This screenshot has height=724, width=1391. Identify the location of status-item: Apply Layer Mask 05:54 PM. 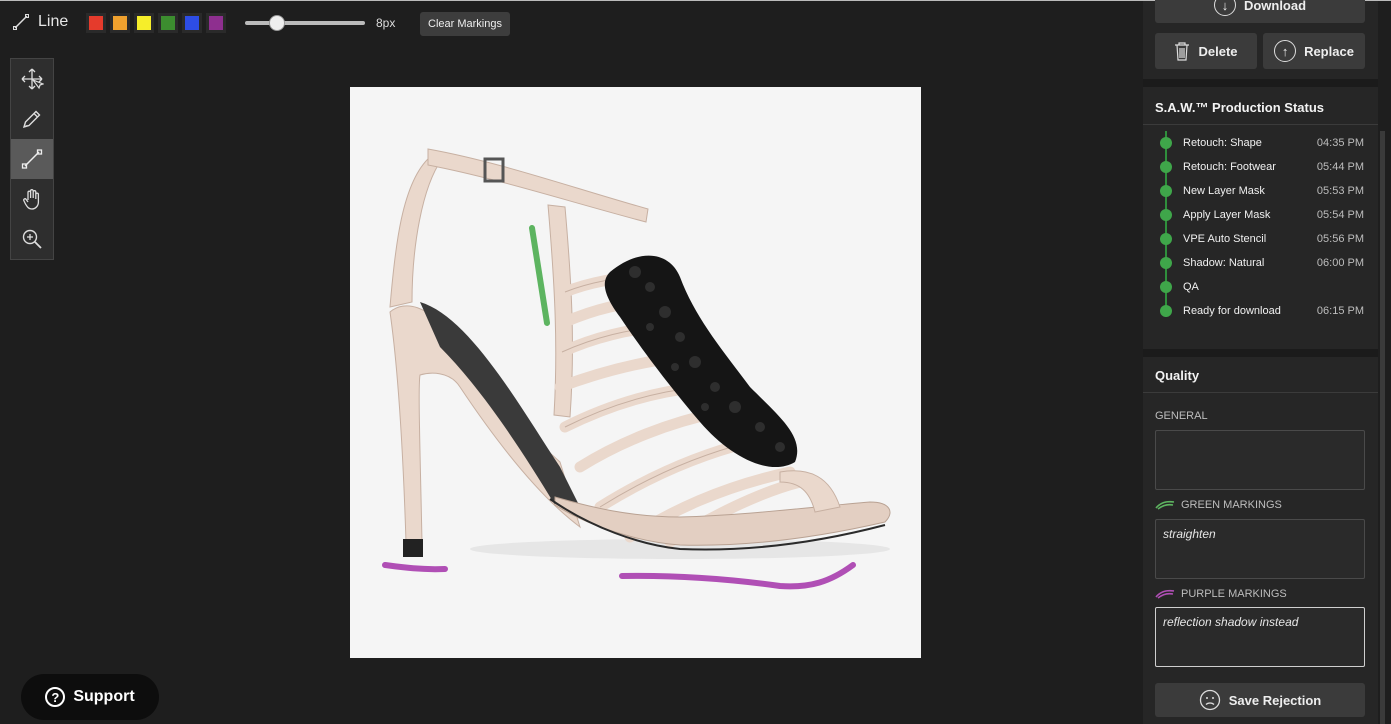
(1260, 215).